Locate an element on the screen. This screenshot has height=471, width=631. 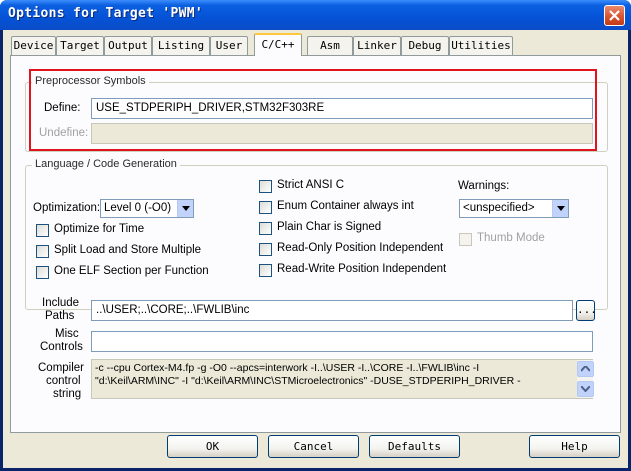
compiler-label-line1: Compiler is located at coordinates (61, 368).